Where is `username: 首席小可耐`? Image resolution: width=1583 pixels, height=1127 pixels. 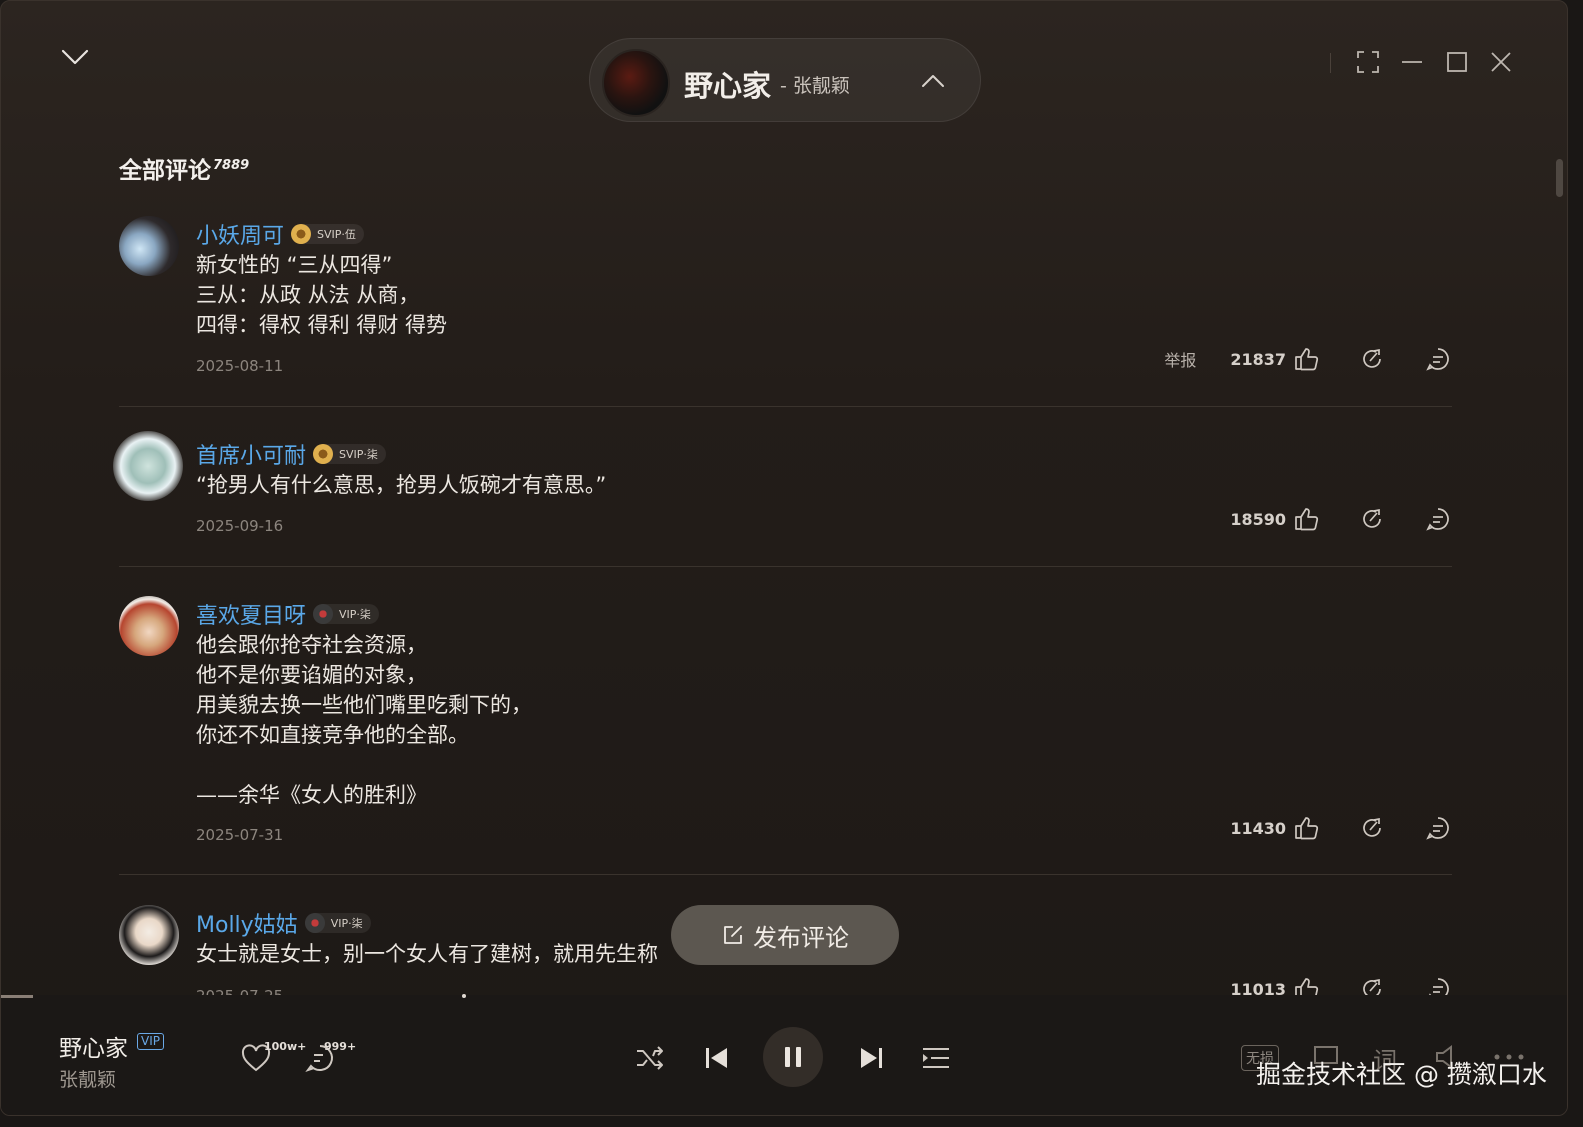 username: 首席小可耐 is located at coordinates (251, 454).